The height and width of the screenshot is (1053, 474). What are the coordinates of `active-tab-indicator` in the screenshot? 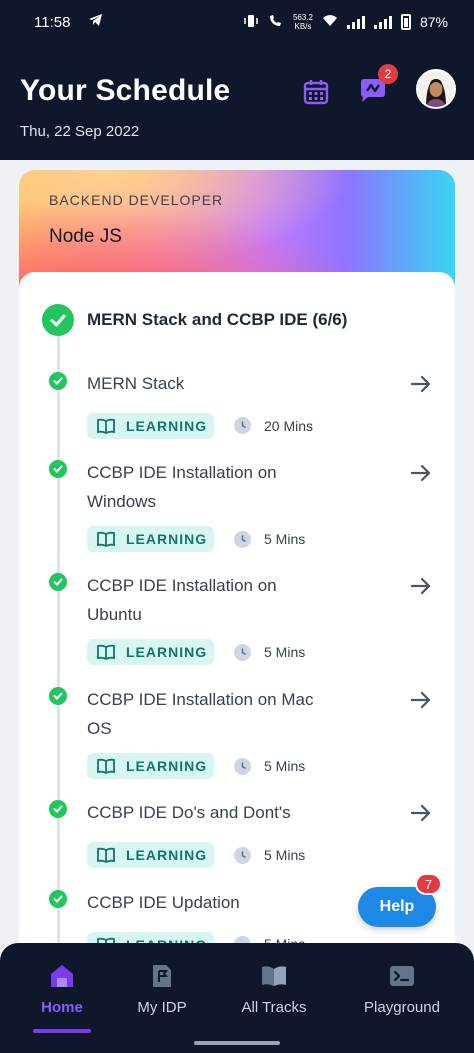 It's located at (62, 1031).